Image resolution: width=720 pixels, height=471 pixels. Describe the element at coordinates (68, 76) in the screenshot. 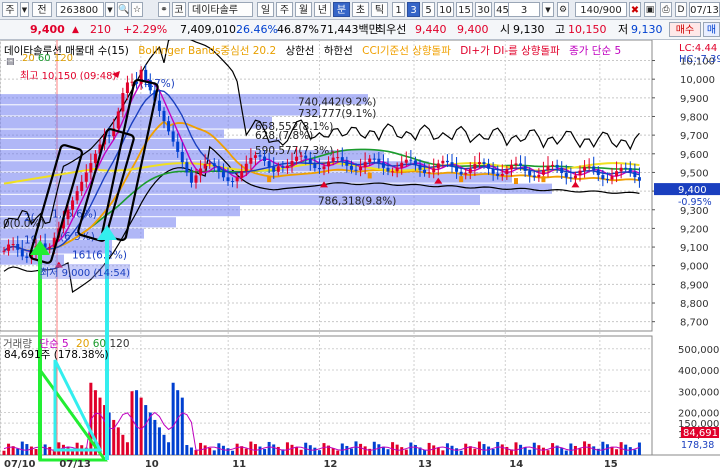

I see `high-marker: 최고 10,150 (09:48)` at that location.